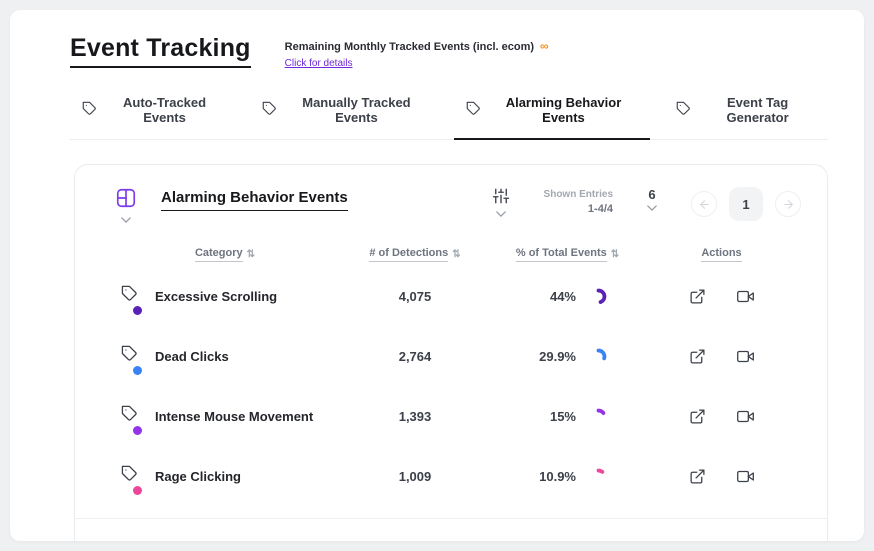  I want to click on page-size-select: 6, so click(652, 199).